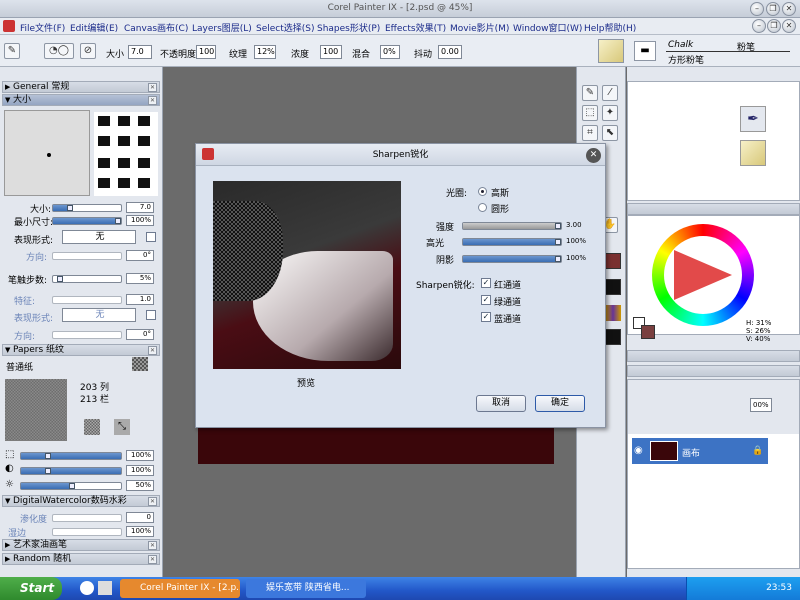 The width and height of the screenshot is (800, 600). What do you see at coordinates (501, 403) in the screenshot?
I see `cancel-button: 取消` at bounding box center [501, 403].